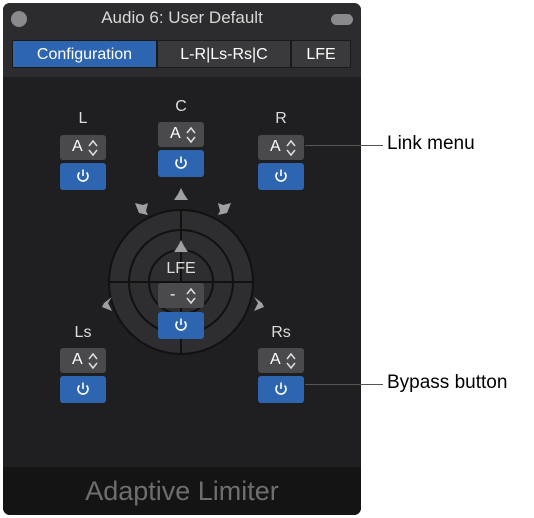  What do you see at coordinates (181, 106) in the screenshot?
I see `channel-label-c: C` at bounding box center [181, 106].